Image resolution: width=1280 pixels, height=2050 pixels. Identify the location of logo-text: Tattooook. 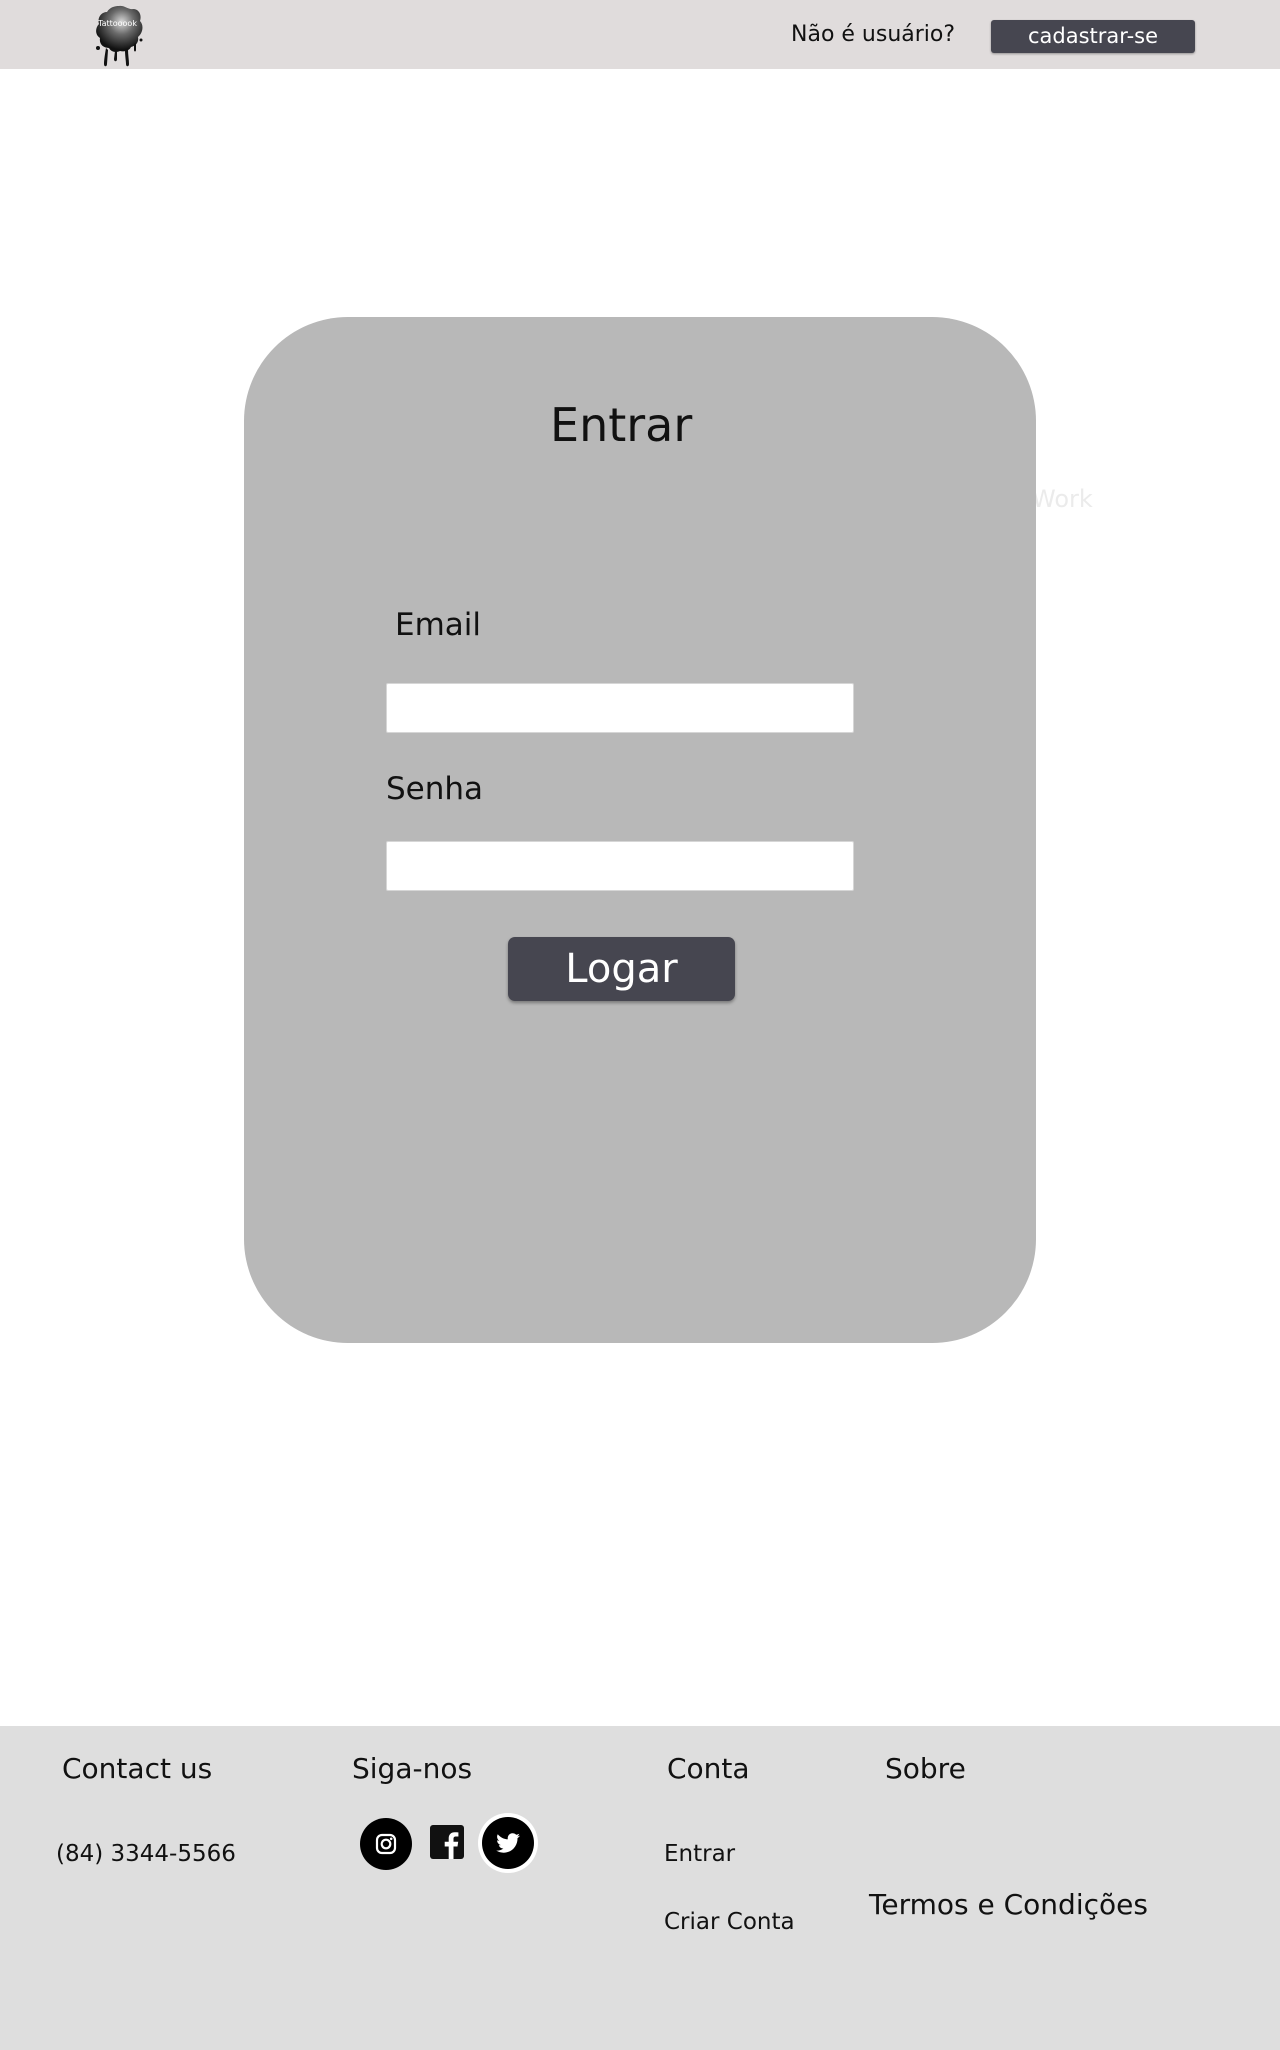
(117, 23).